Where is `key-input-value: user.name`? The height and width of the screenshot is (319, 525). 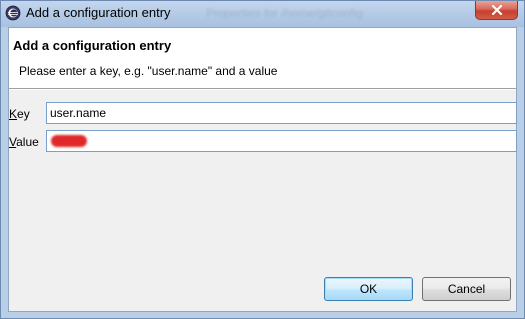
key-input-value: user.name is located at coordinates (78, 113).